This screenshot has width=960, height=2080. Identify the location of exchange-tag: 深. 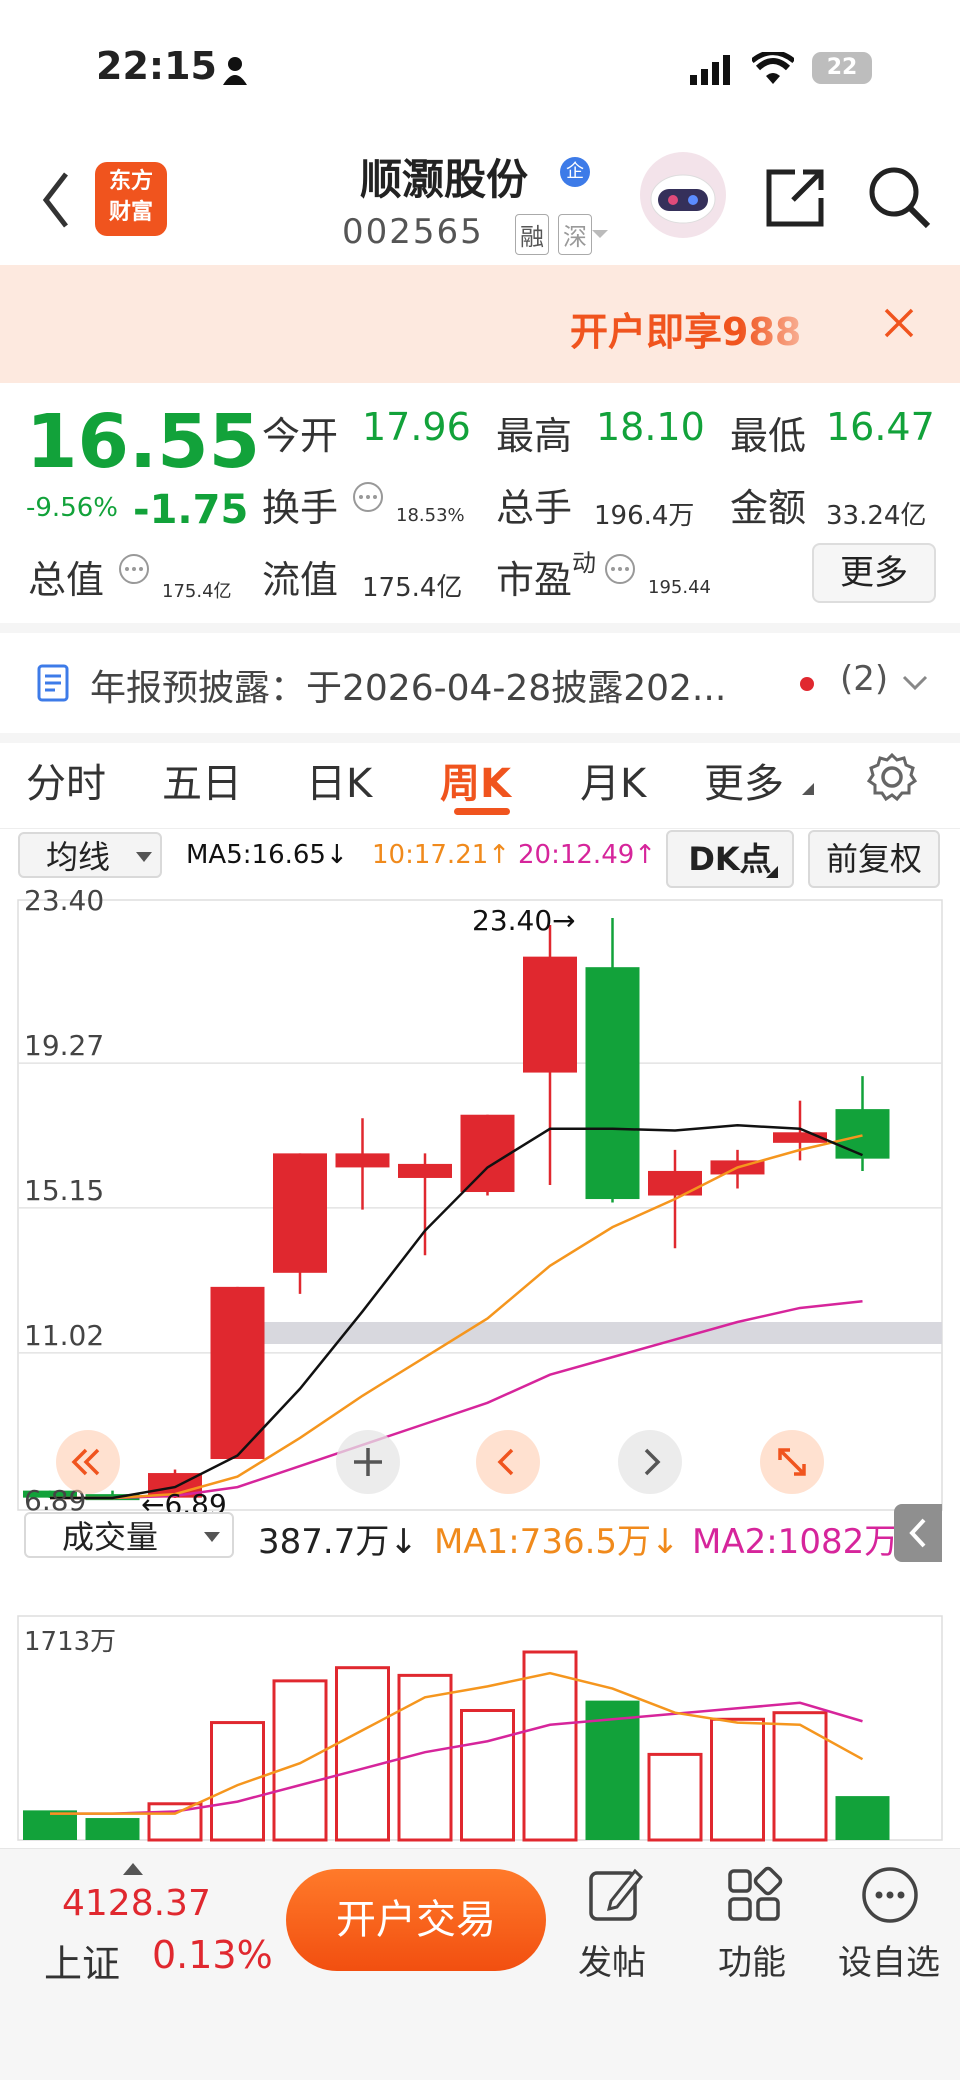
(575, 234).